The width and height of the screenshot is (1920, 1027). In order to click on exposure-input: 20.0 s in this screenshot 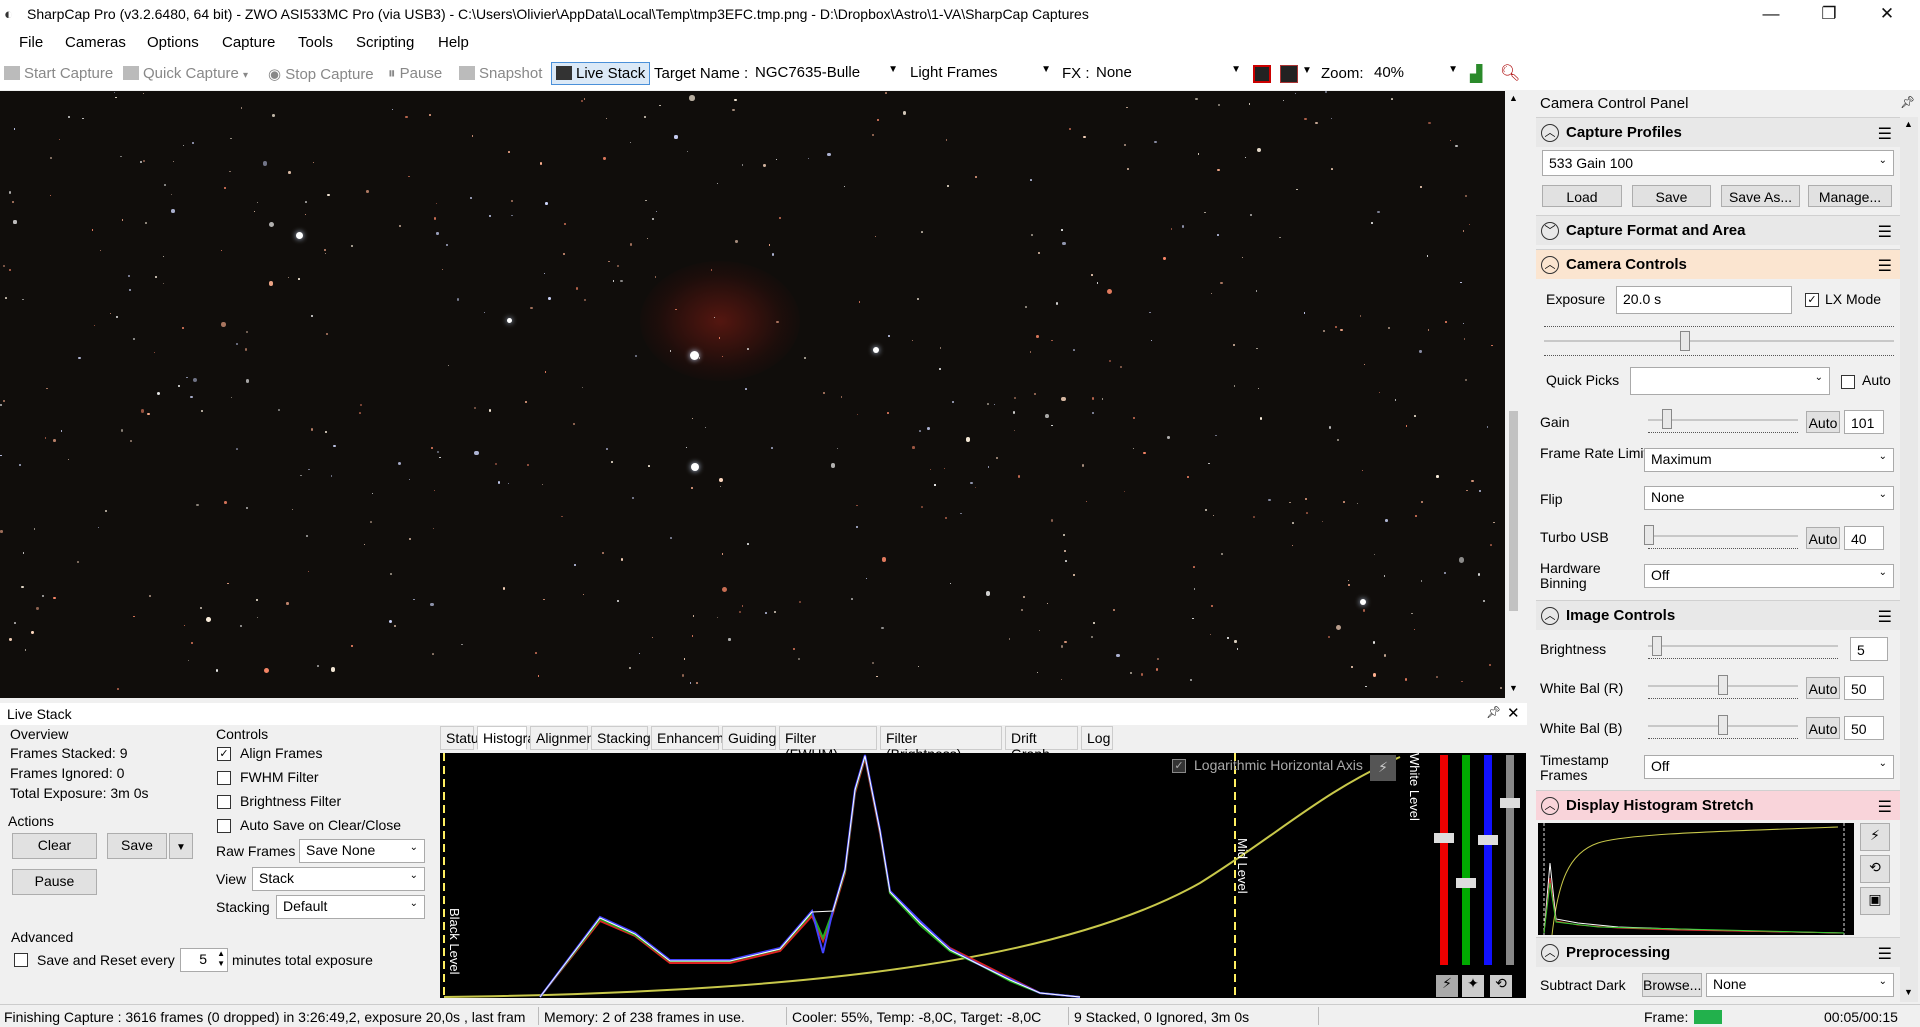, I will do `click(1704, 300)`.